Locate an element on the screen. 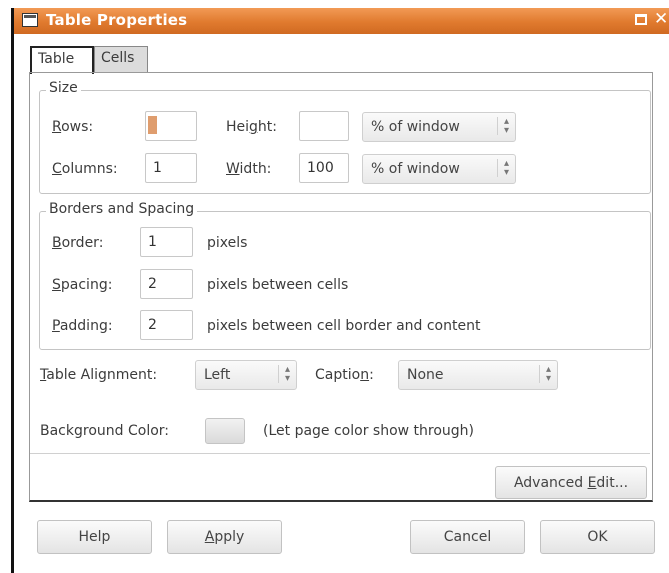  padding-unit: pixels between cell border and content is located at coordinates (344, 326).